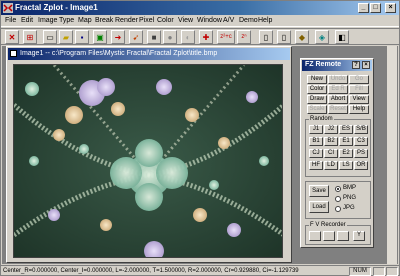  I want to click on zoom-button: ⊞, so click(30, 37).